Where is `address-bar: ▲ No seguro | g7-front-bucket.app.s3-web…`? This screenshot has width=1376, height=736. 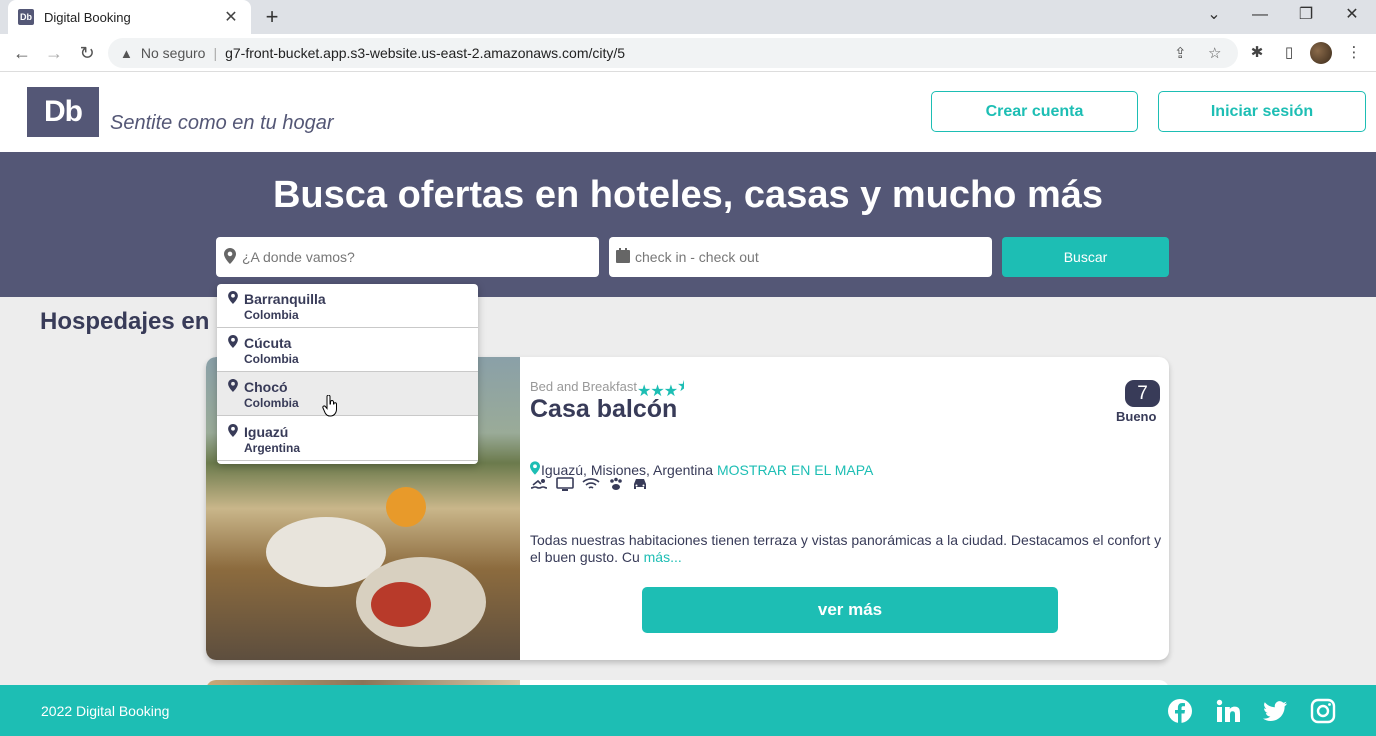 address-bar: ▲ No seguro | g7-front-bucket.app.s3-web… is located at coordinates (673, 53).